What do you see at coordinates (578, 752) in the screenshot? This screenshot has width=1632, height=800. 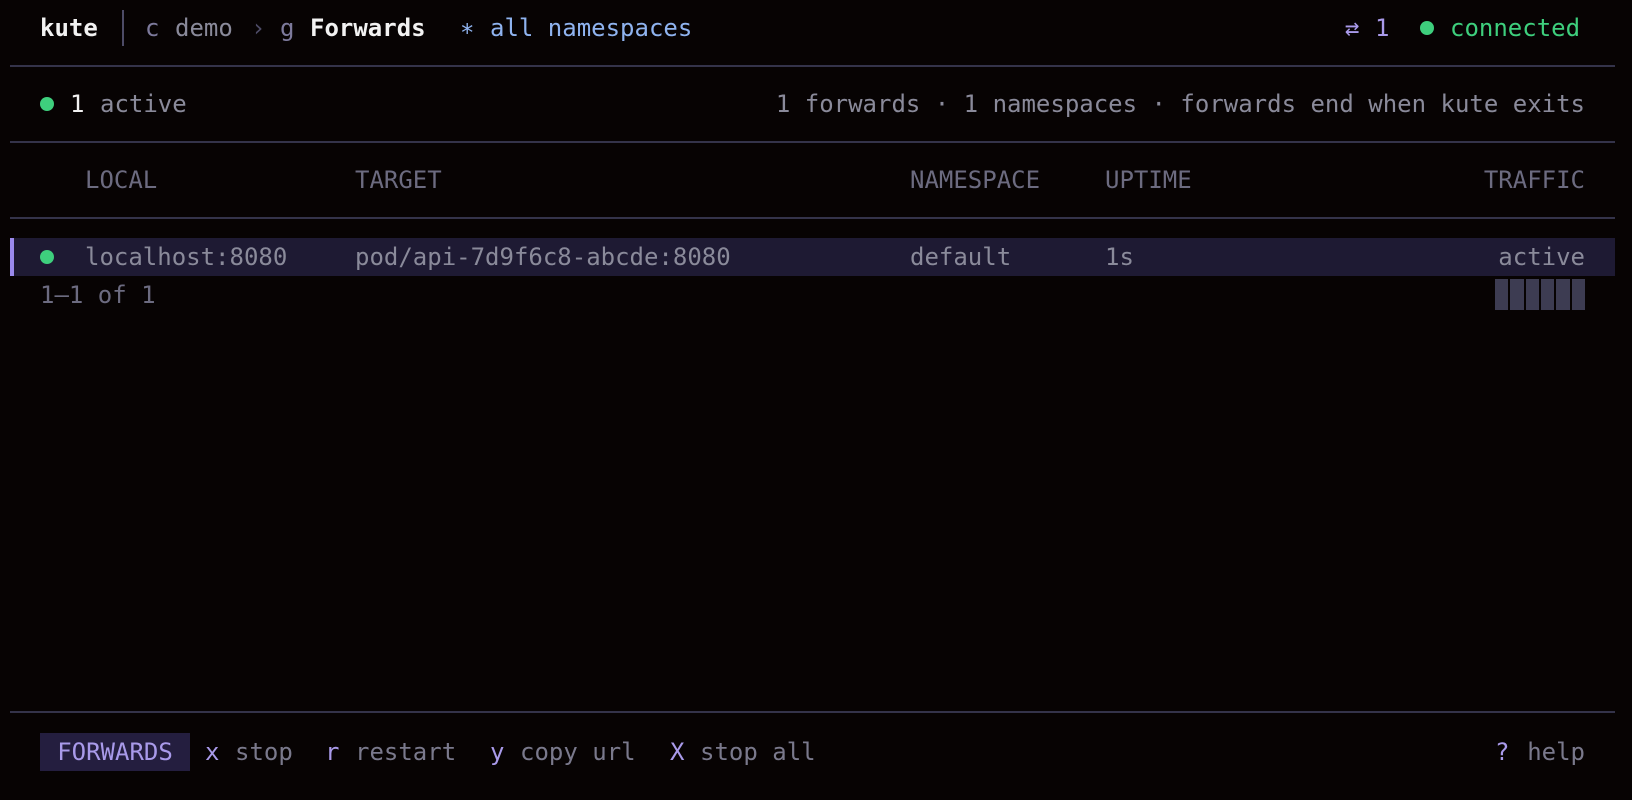 I see `hotkey-copy-url-label: copy url` at bounding box center [578, 752].